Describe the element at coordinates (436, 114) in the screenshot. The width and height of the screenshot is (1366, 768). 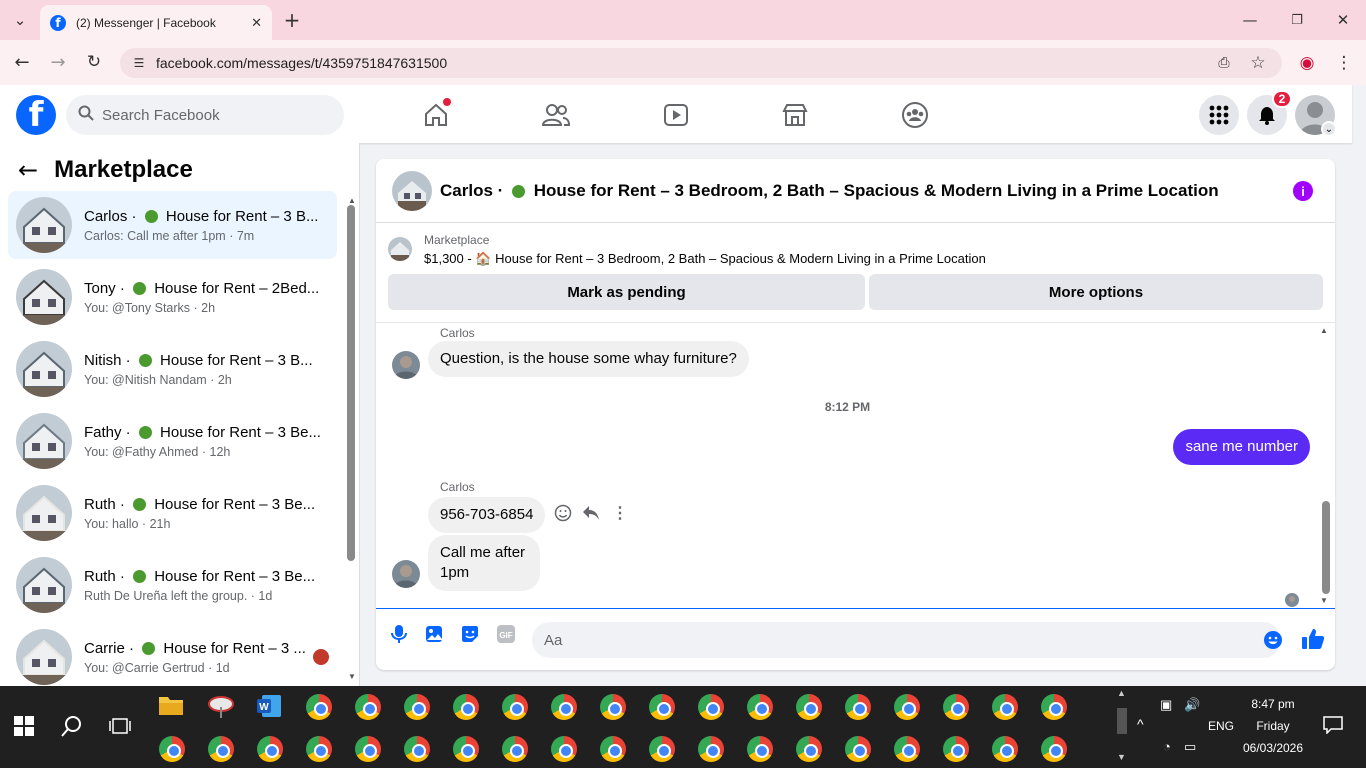
I see `home-icon` at that location.